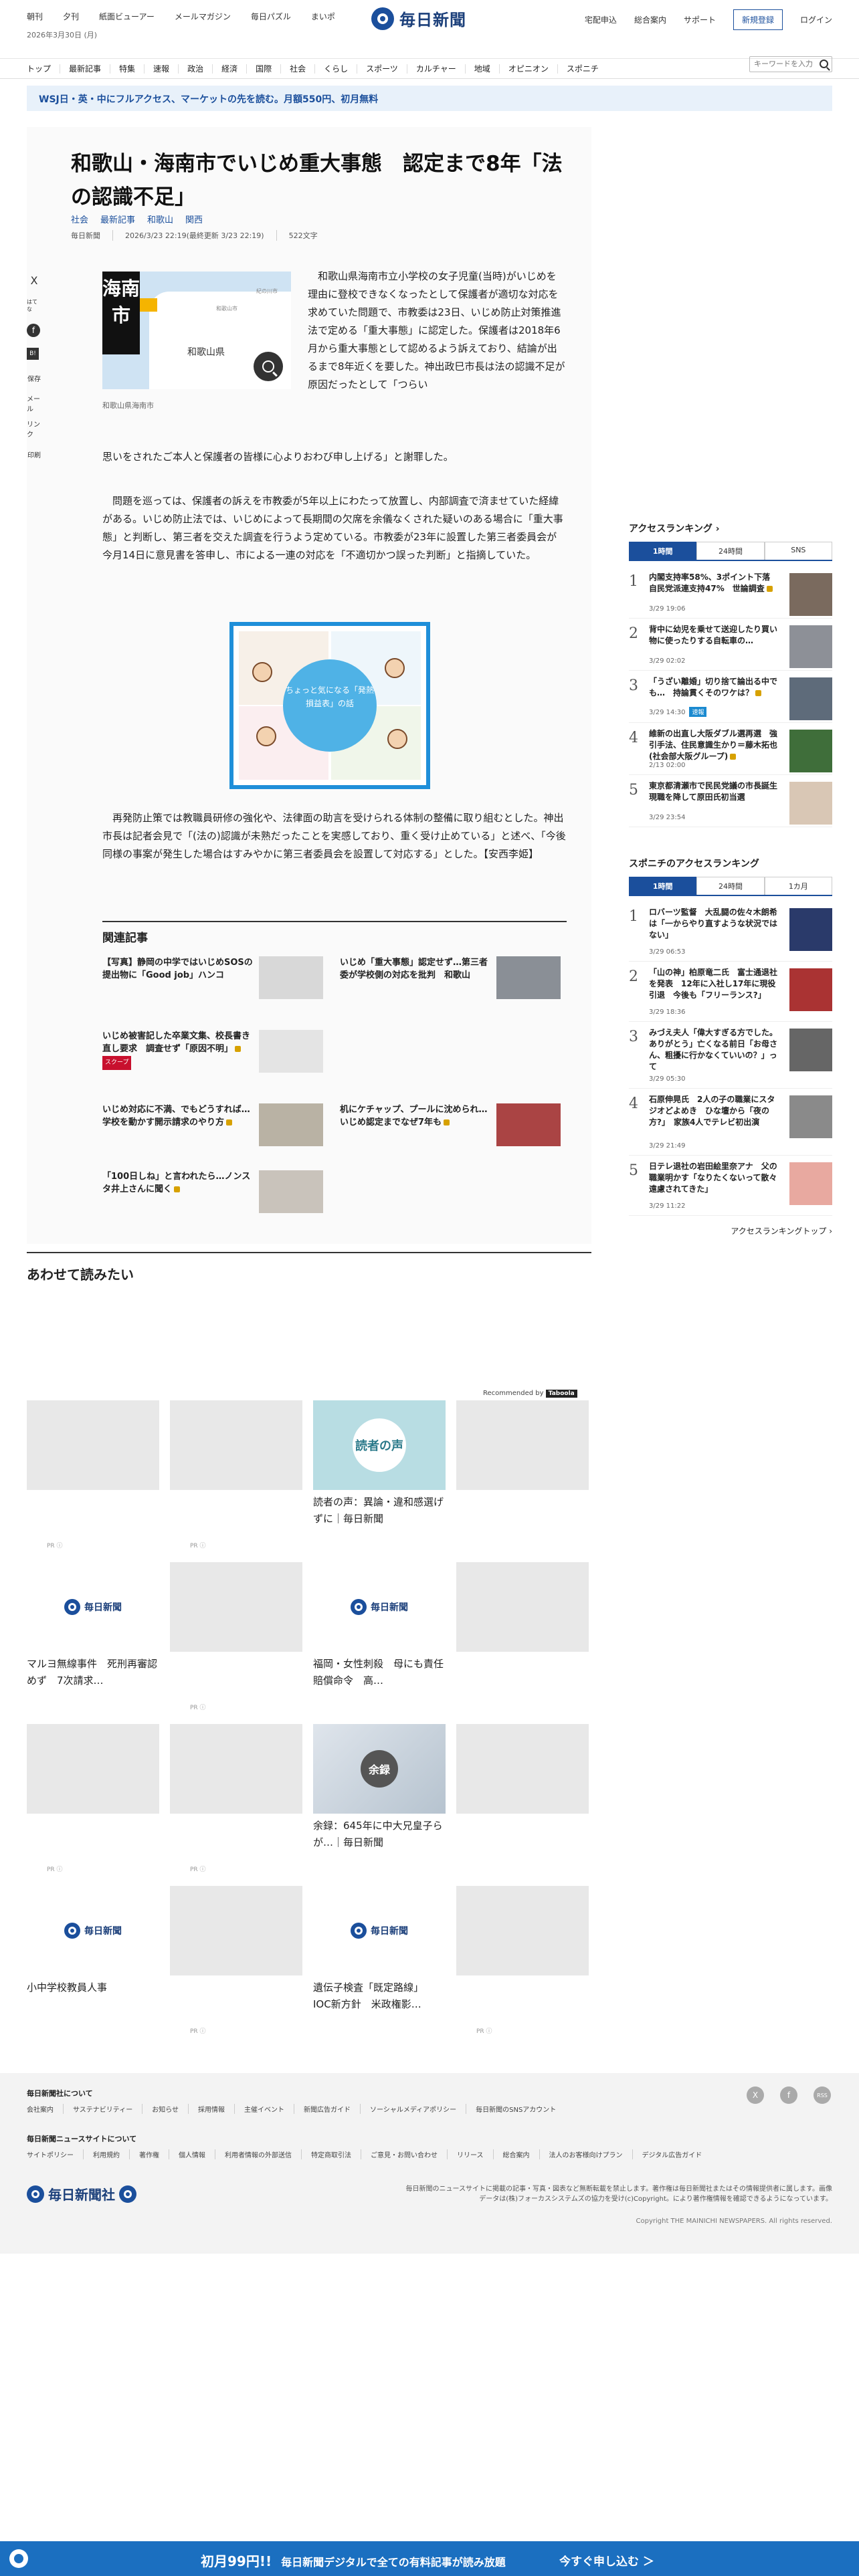  I want to click on link-delivery: 宅配申込, so click(601, 19).